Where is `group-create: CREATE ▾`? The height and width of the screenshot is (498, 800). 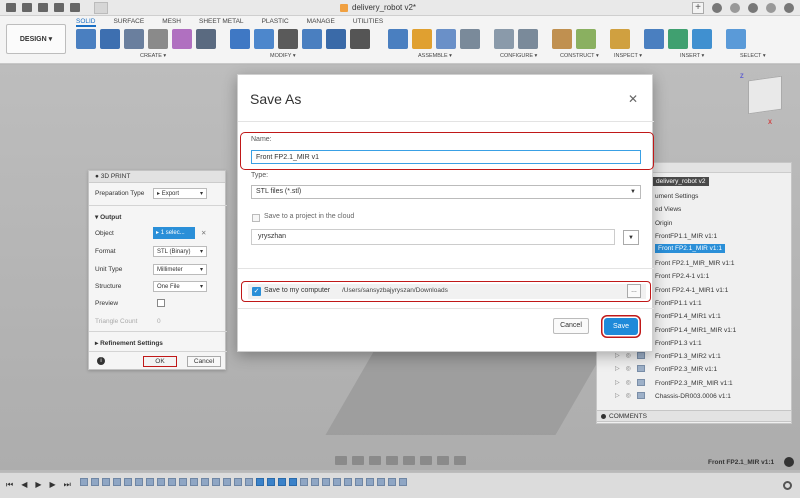
group-create: CREATE ▾ is located at coordinates (153, 56).